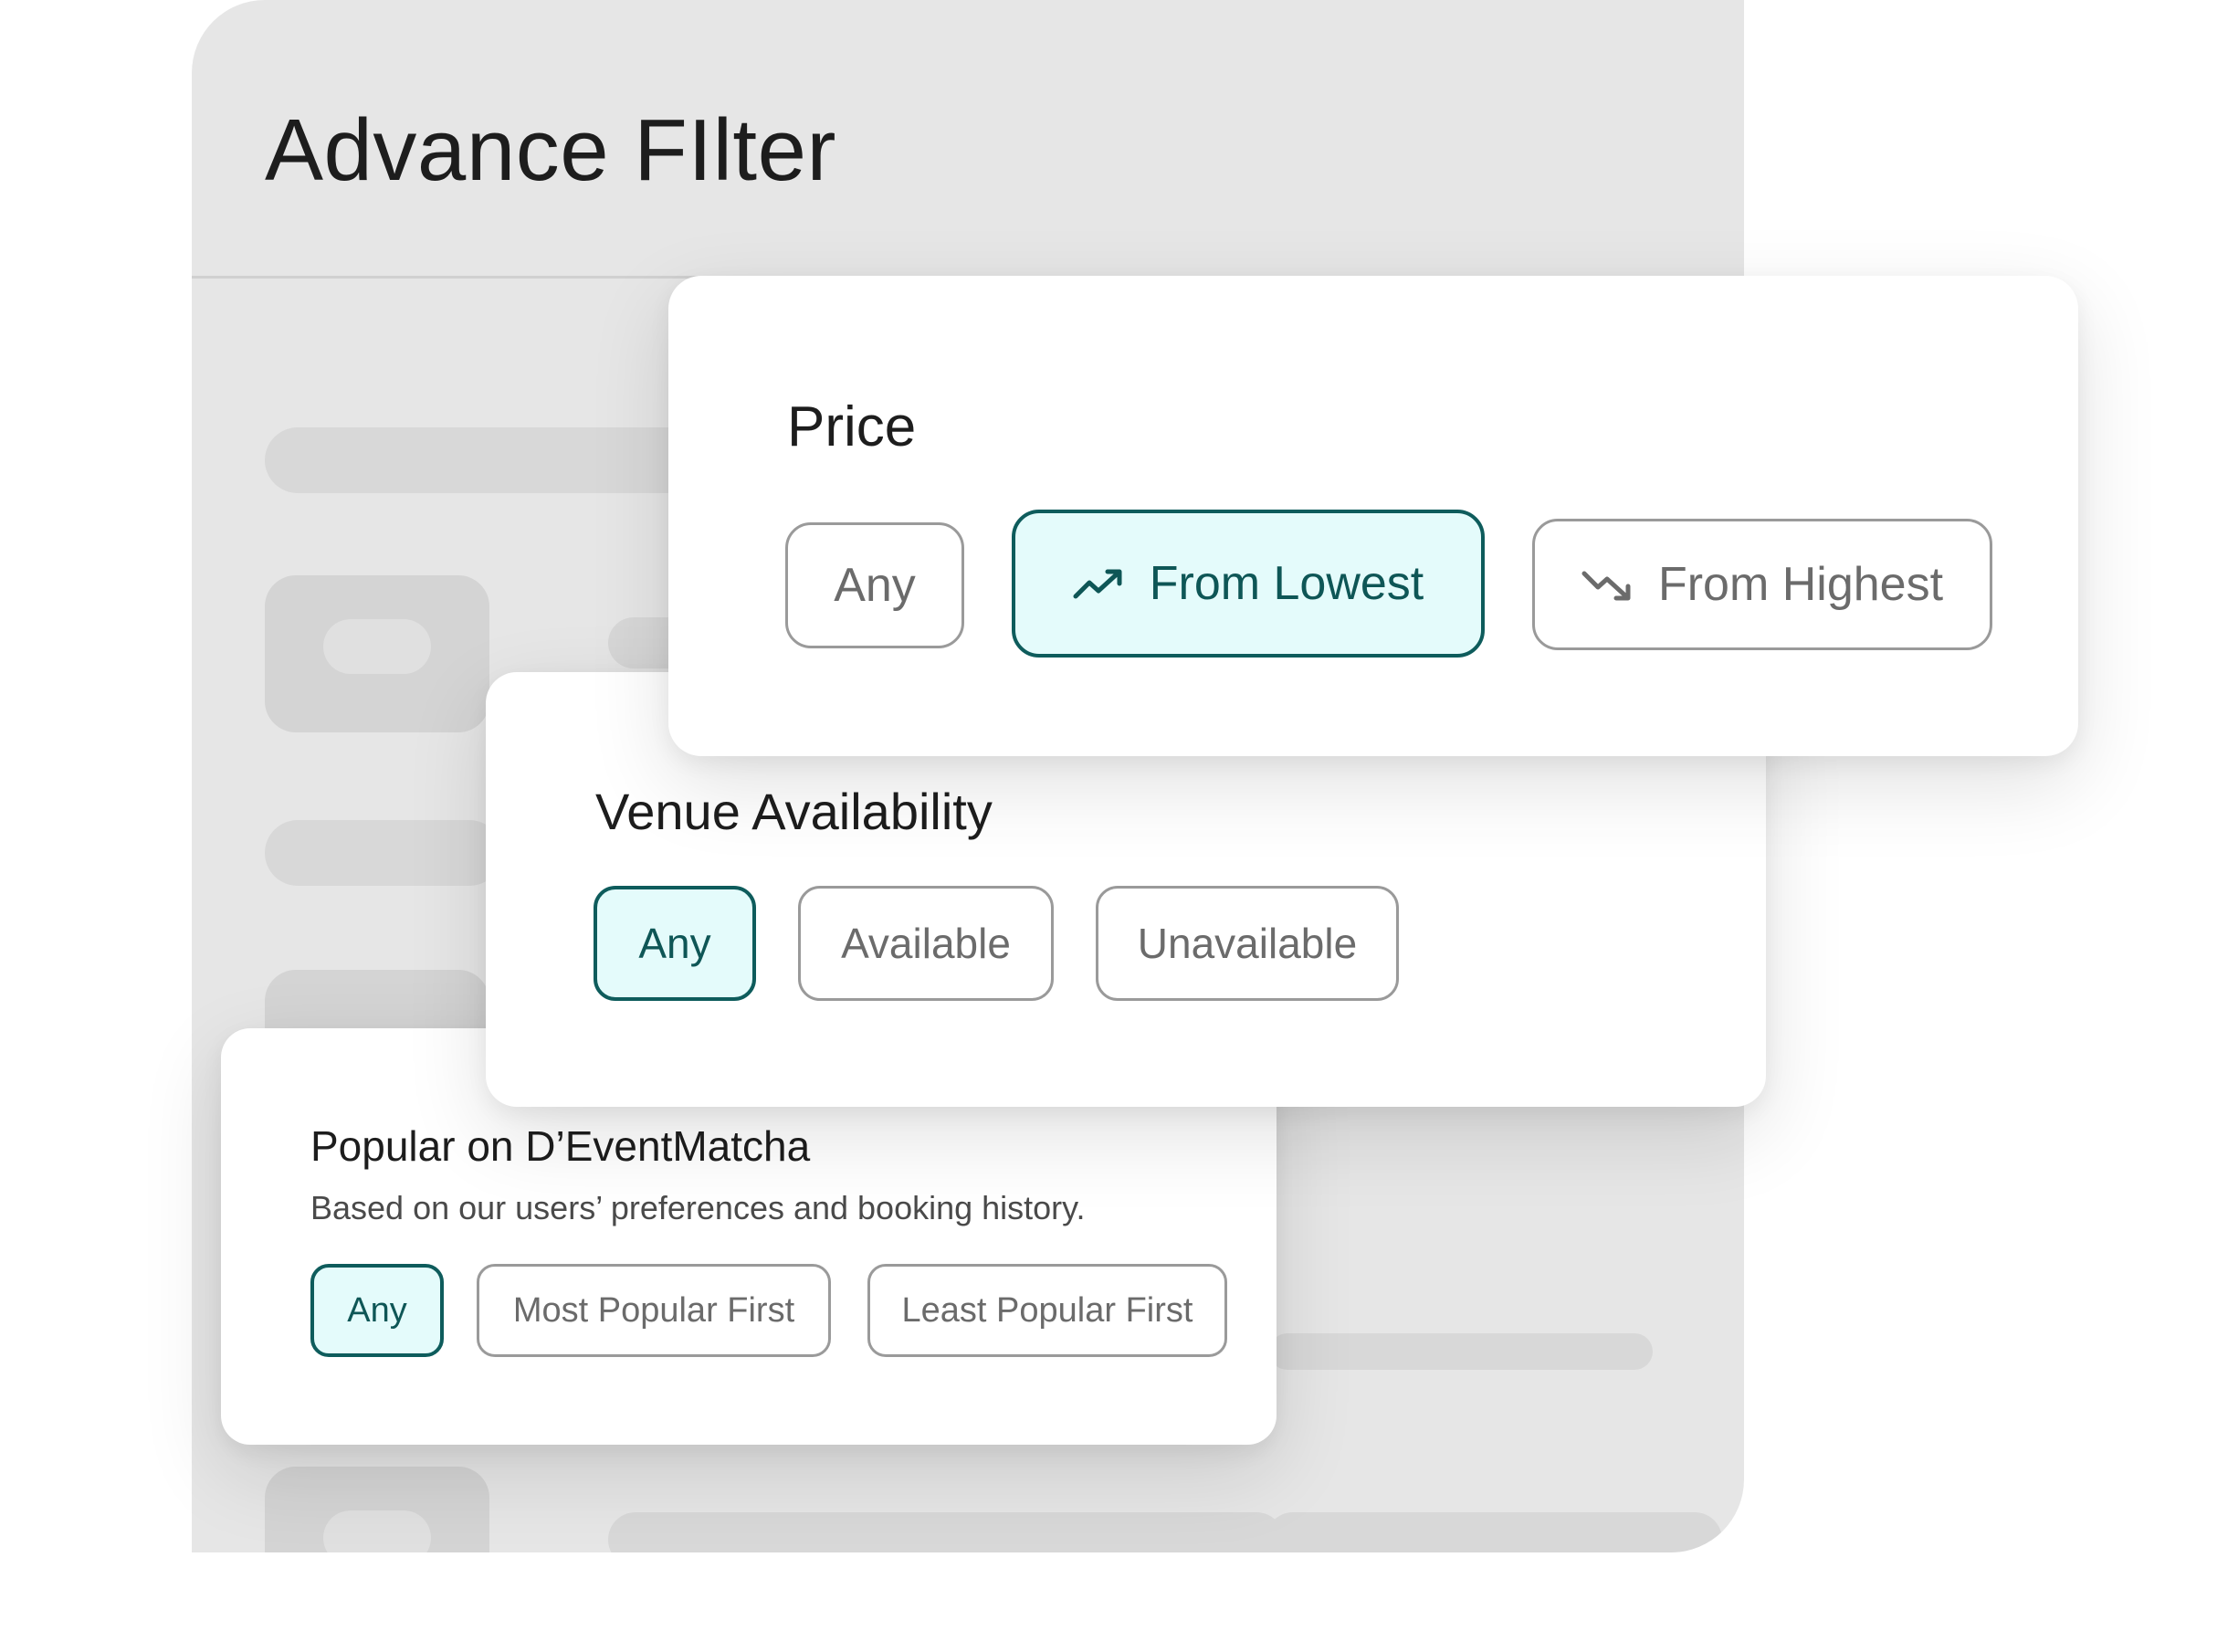 This screenshot has width=2217, height=1652. Describe the element at coordinates (794, 811) in the screenshot. I see `venue-title: Venue Availability` at that location.